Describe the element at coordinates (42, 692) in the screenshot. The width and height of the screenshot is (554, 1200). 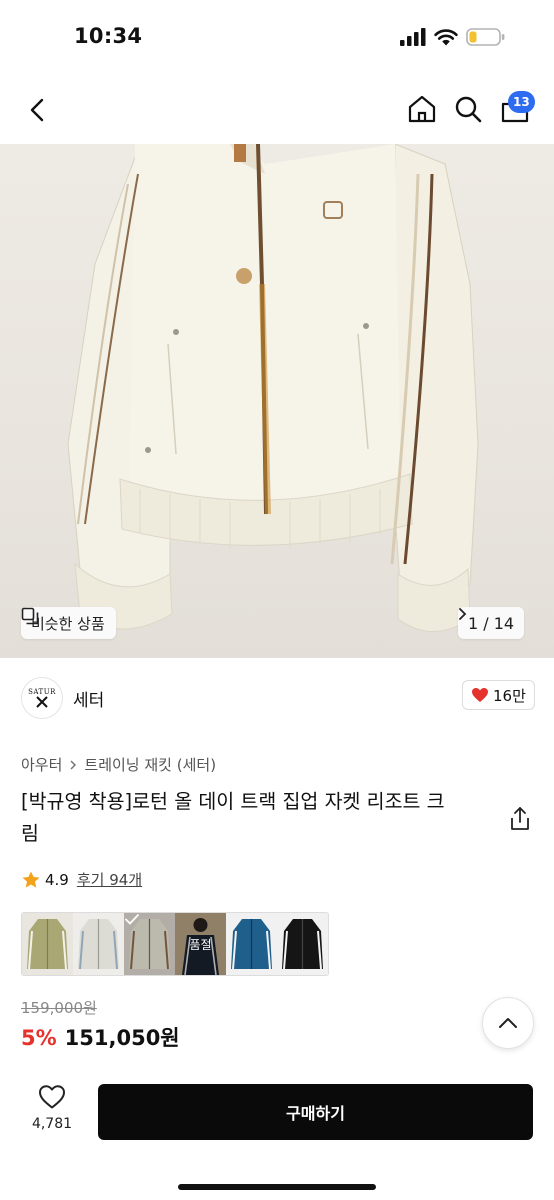
I see `brand-logo-text: SATUR` at that location.